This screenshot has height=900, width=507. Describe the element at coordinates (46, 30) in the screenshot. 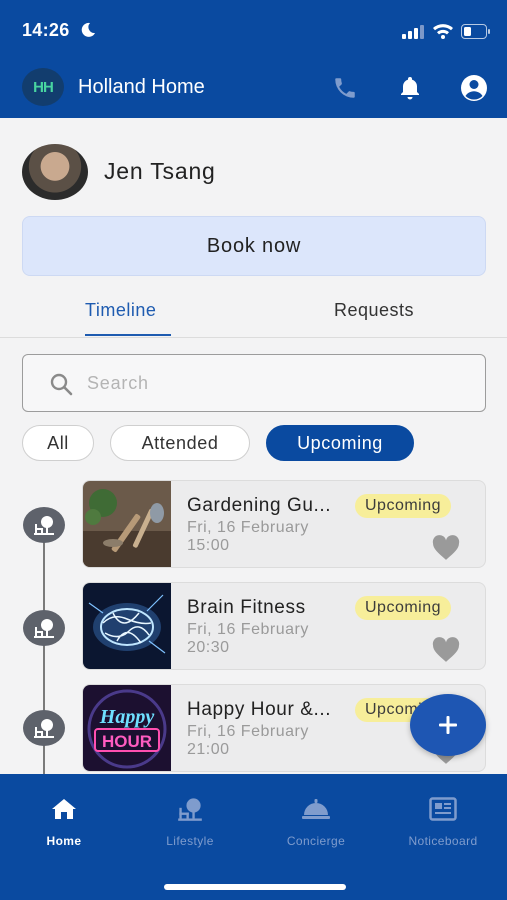

I see `status-time: 14:26` at that location.